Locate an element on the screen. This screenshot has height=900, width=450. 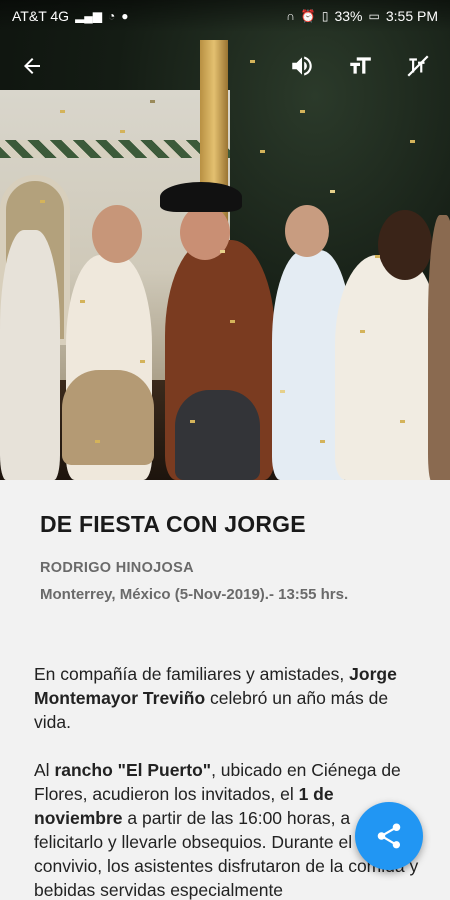
article-author: RODRIGO HINOJOSA is located at coordinates (117, 568).